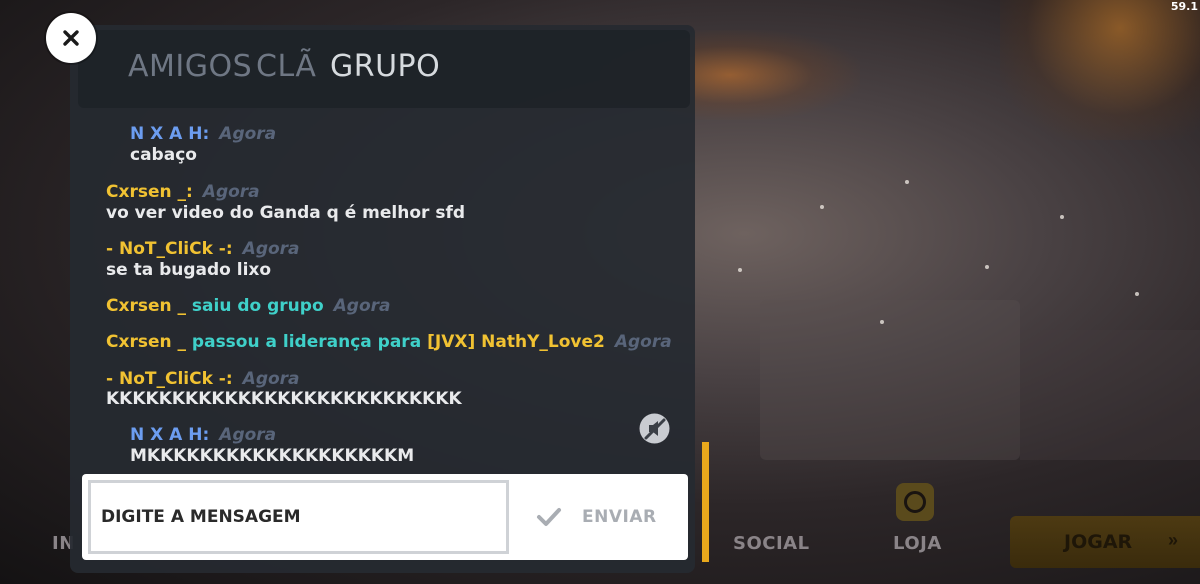 The height and width of the screenshot is (584, 1200). Describe the element at coordinates (163, 155) in the screenshot. I see `message-text: cabaço` at that location.